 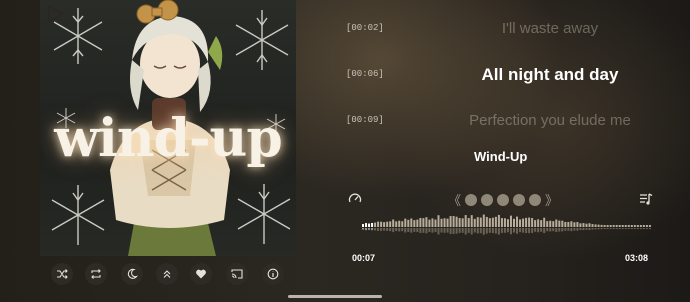 I want to click on next-page-icon: 》, so click(x=551, y=199).